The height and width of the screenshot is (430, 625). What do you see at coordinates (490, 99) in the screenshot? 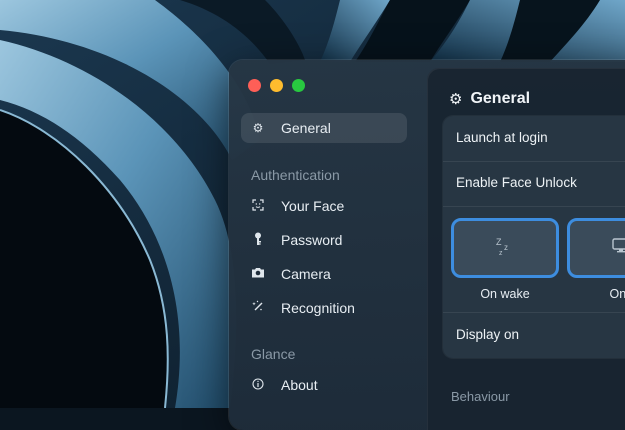
I see `page-title: ⚙ General` at bounding box center [490, 99].